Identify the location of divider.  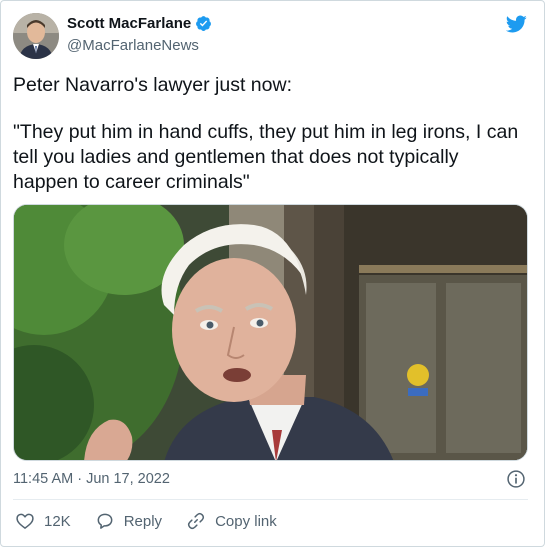
(270, 499).